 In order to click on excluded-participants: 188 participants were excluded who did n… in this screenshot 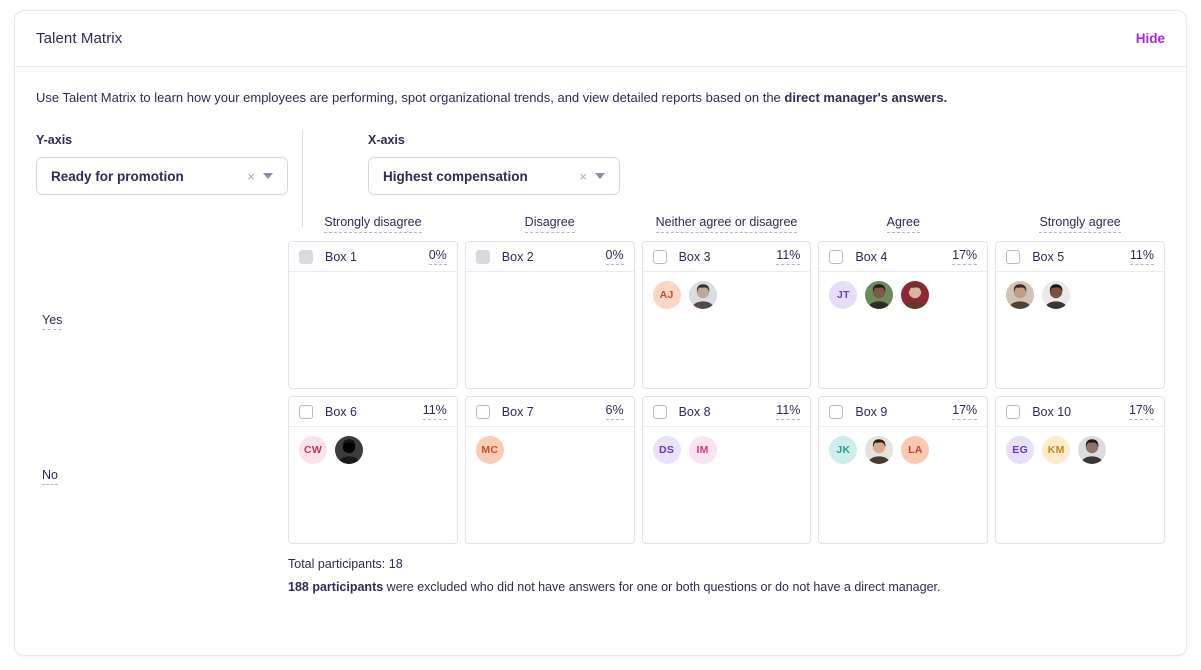, I will do `click(726, 587)`.